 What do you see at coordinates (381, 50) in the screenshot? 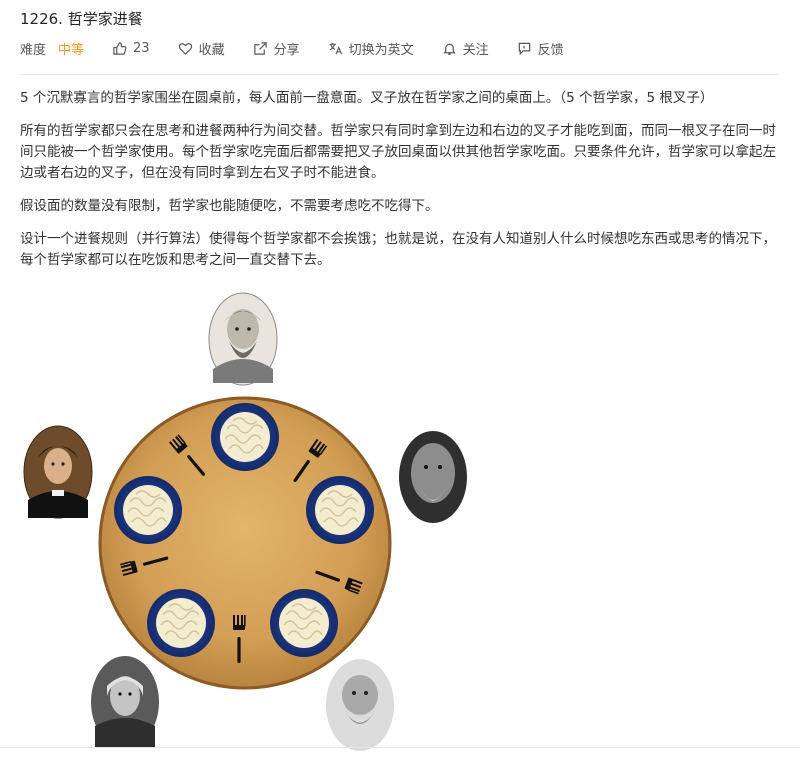
I see `translate-label: 切换为英文` at bounding box center [381, 50].